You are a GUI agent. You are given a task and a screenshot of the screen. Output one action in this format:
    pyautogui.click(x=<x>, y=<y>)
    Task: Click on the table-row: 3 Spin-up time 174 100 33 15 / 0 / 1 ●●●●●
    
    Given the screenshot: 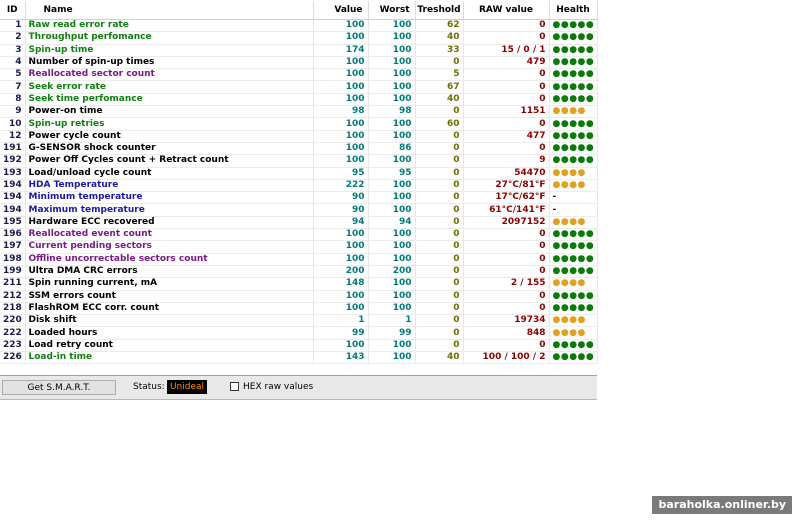 What is the action you would take?
    pyautogui.click(x=299, y=50)
    